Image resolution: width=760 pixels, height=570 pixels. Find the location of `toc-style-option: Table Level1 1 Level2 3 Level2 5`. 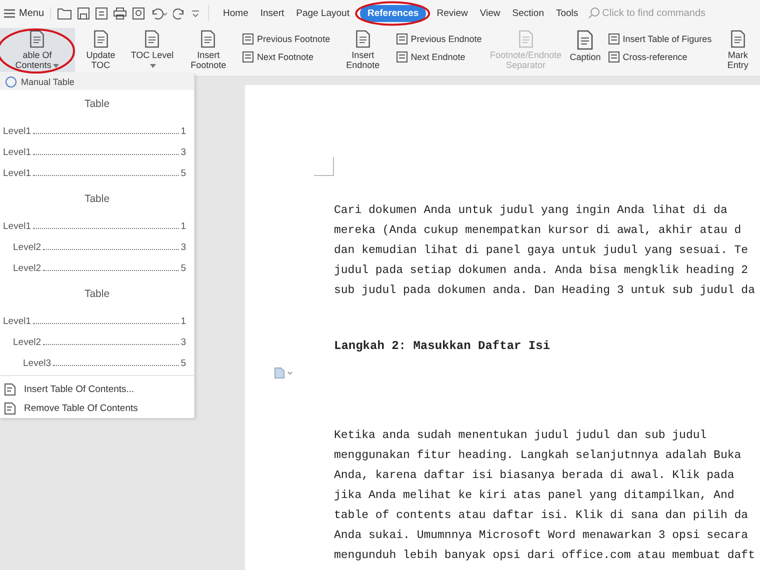

toc-style-option: Table Level1 1 Level2 3 Level2 5 is located at coordinates (97, 232).